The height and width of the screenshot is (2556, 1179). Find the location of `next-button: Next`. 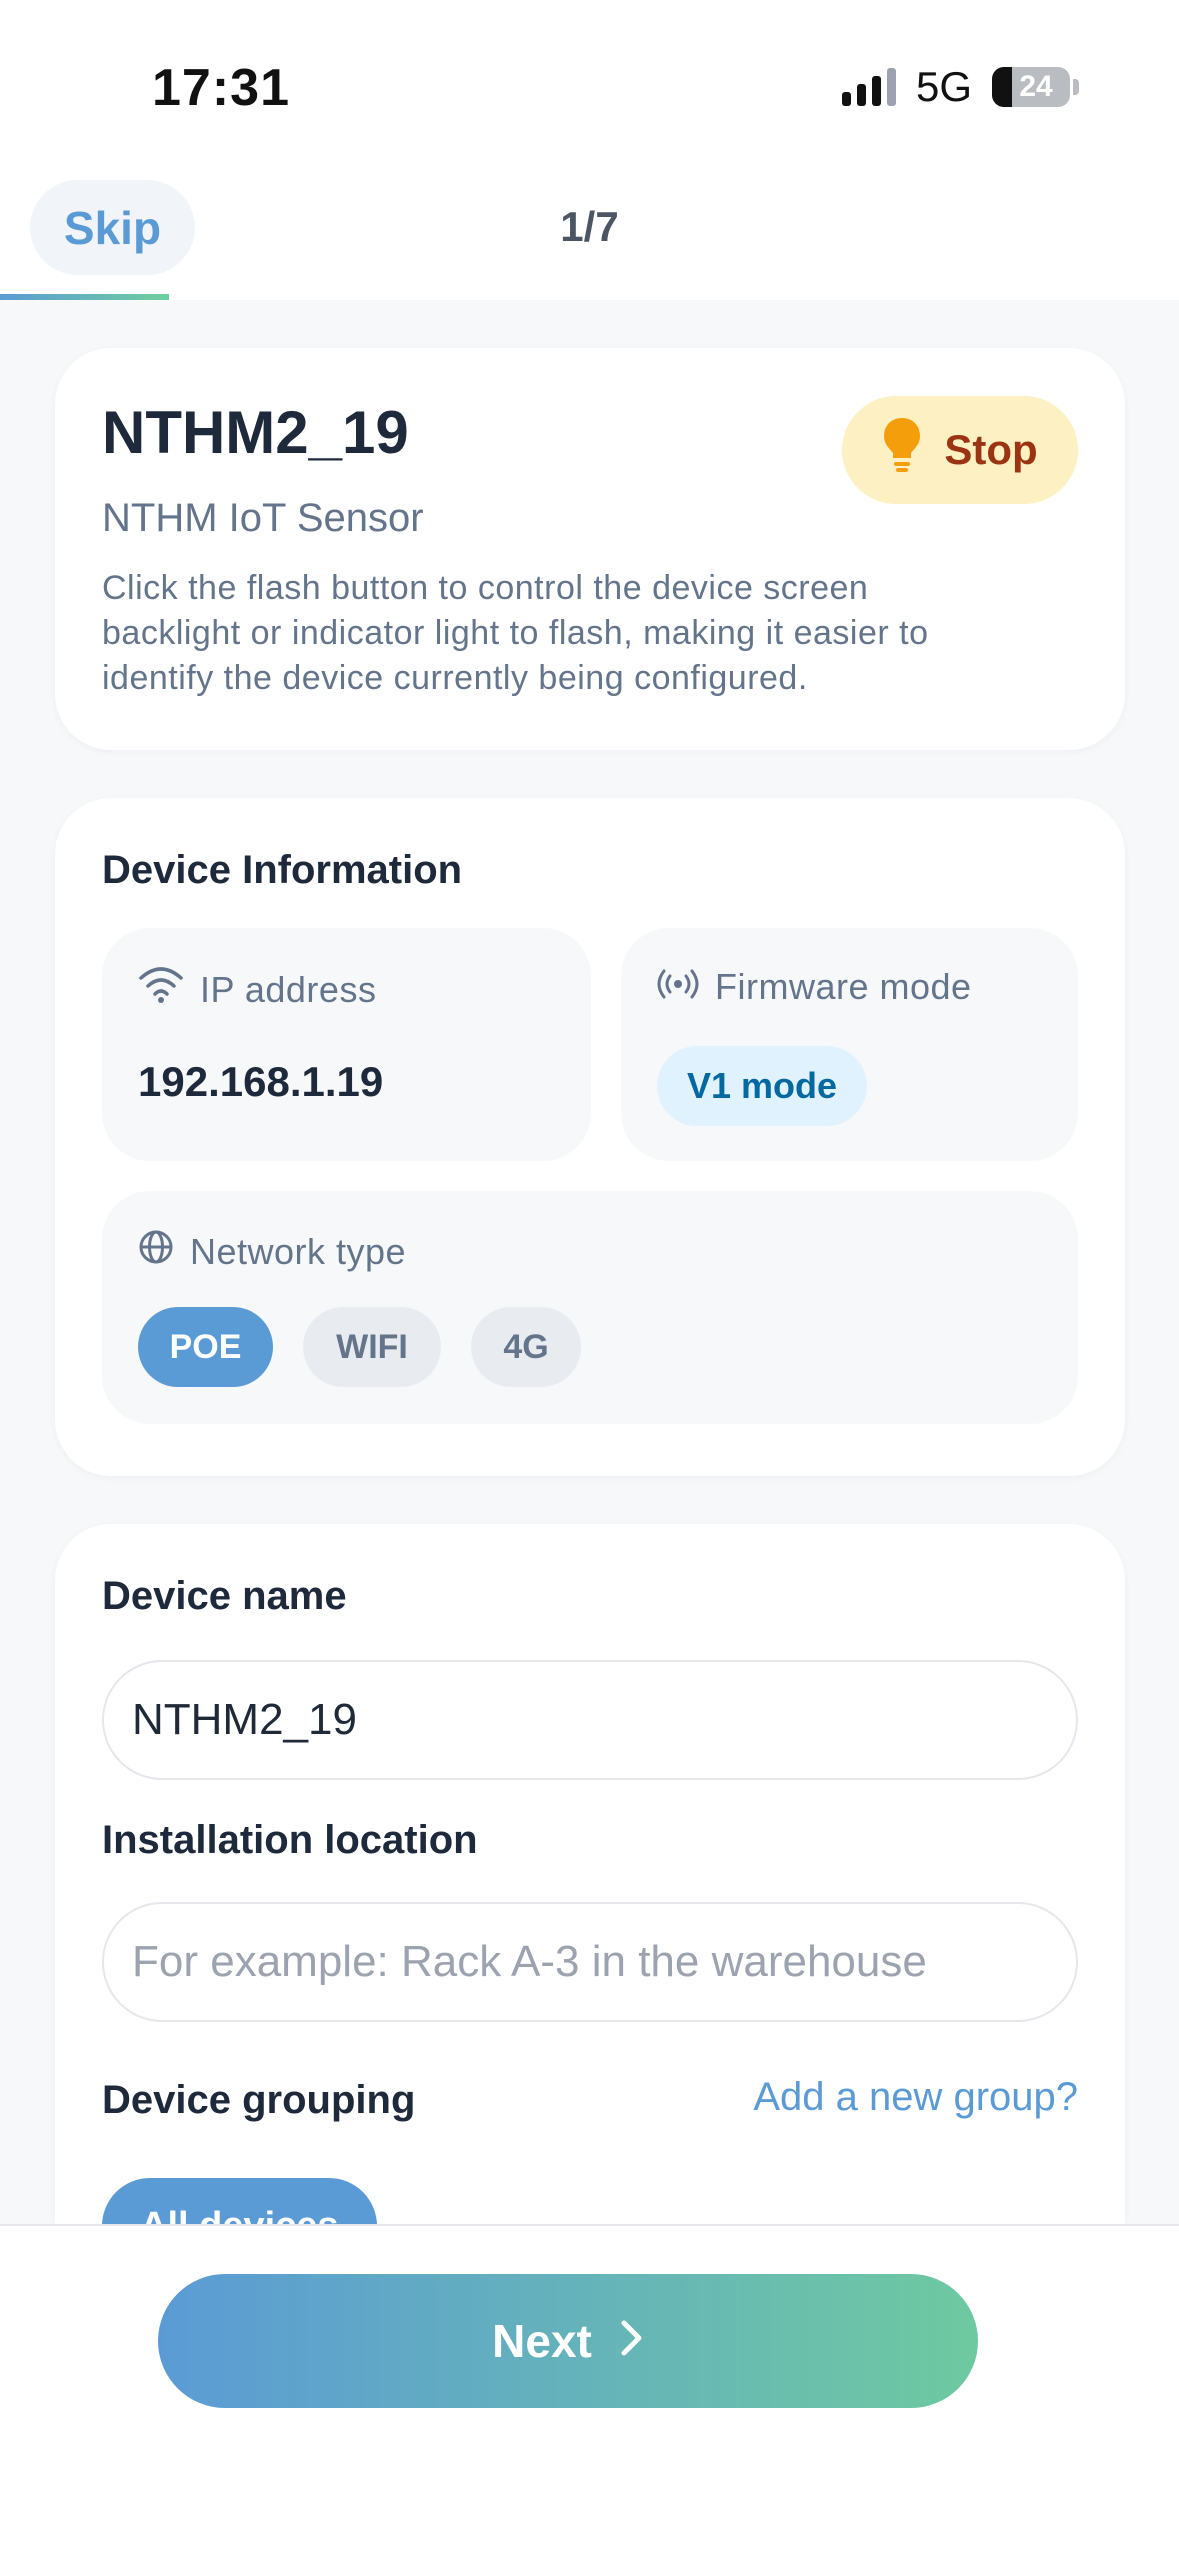

next-button: Next is located at coordinates (568, 2341).